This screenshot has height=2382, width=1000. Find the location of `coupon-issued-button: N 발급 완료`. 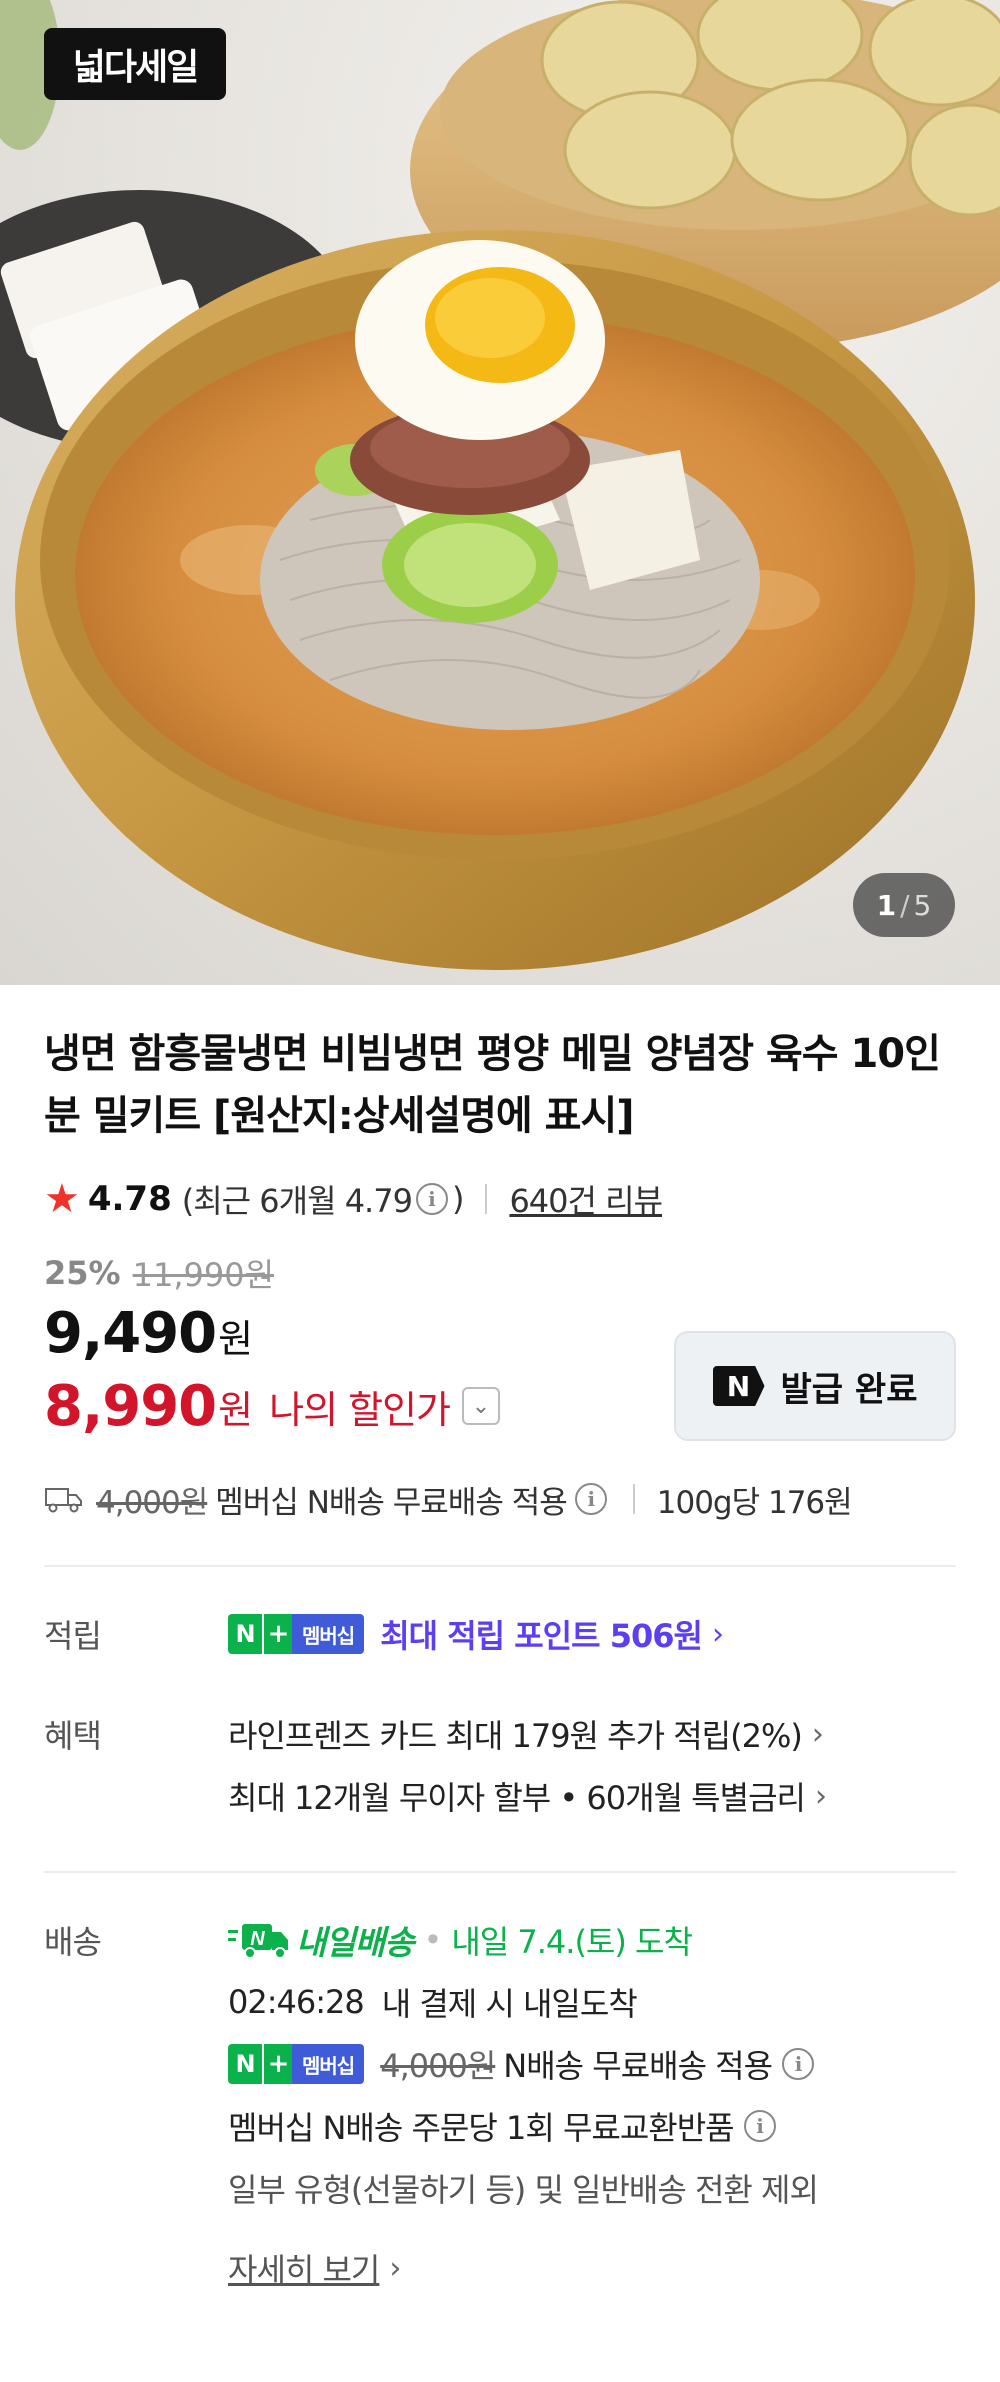

coupon-issued-button: N 발급 완료 is located at coordinates (815, 1386).